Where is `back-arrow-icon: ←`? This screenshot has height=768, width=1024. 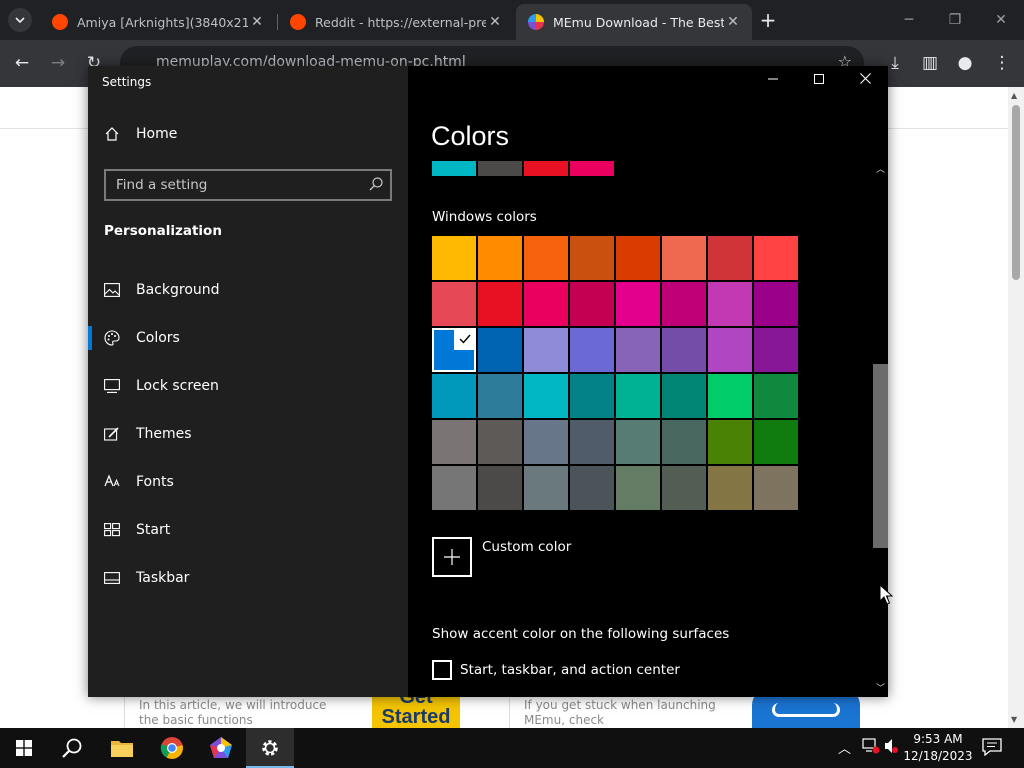 back-arrow-icon: ← is located at coordinates (22, 63).